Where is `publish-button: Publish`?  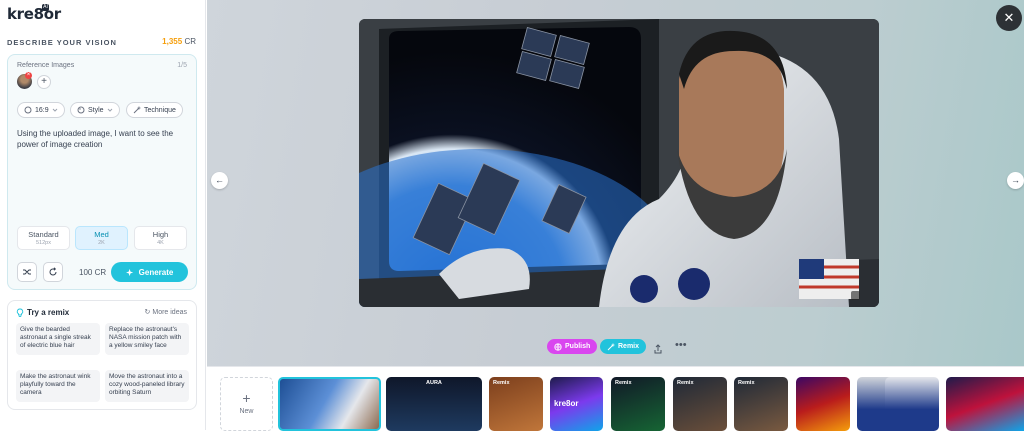 publish-button: Publish is located at coordinates (572, 346).